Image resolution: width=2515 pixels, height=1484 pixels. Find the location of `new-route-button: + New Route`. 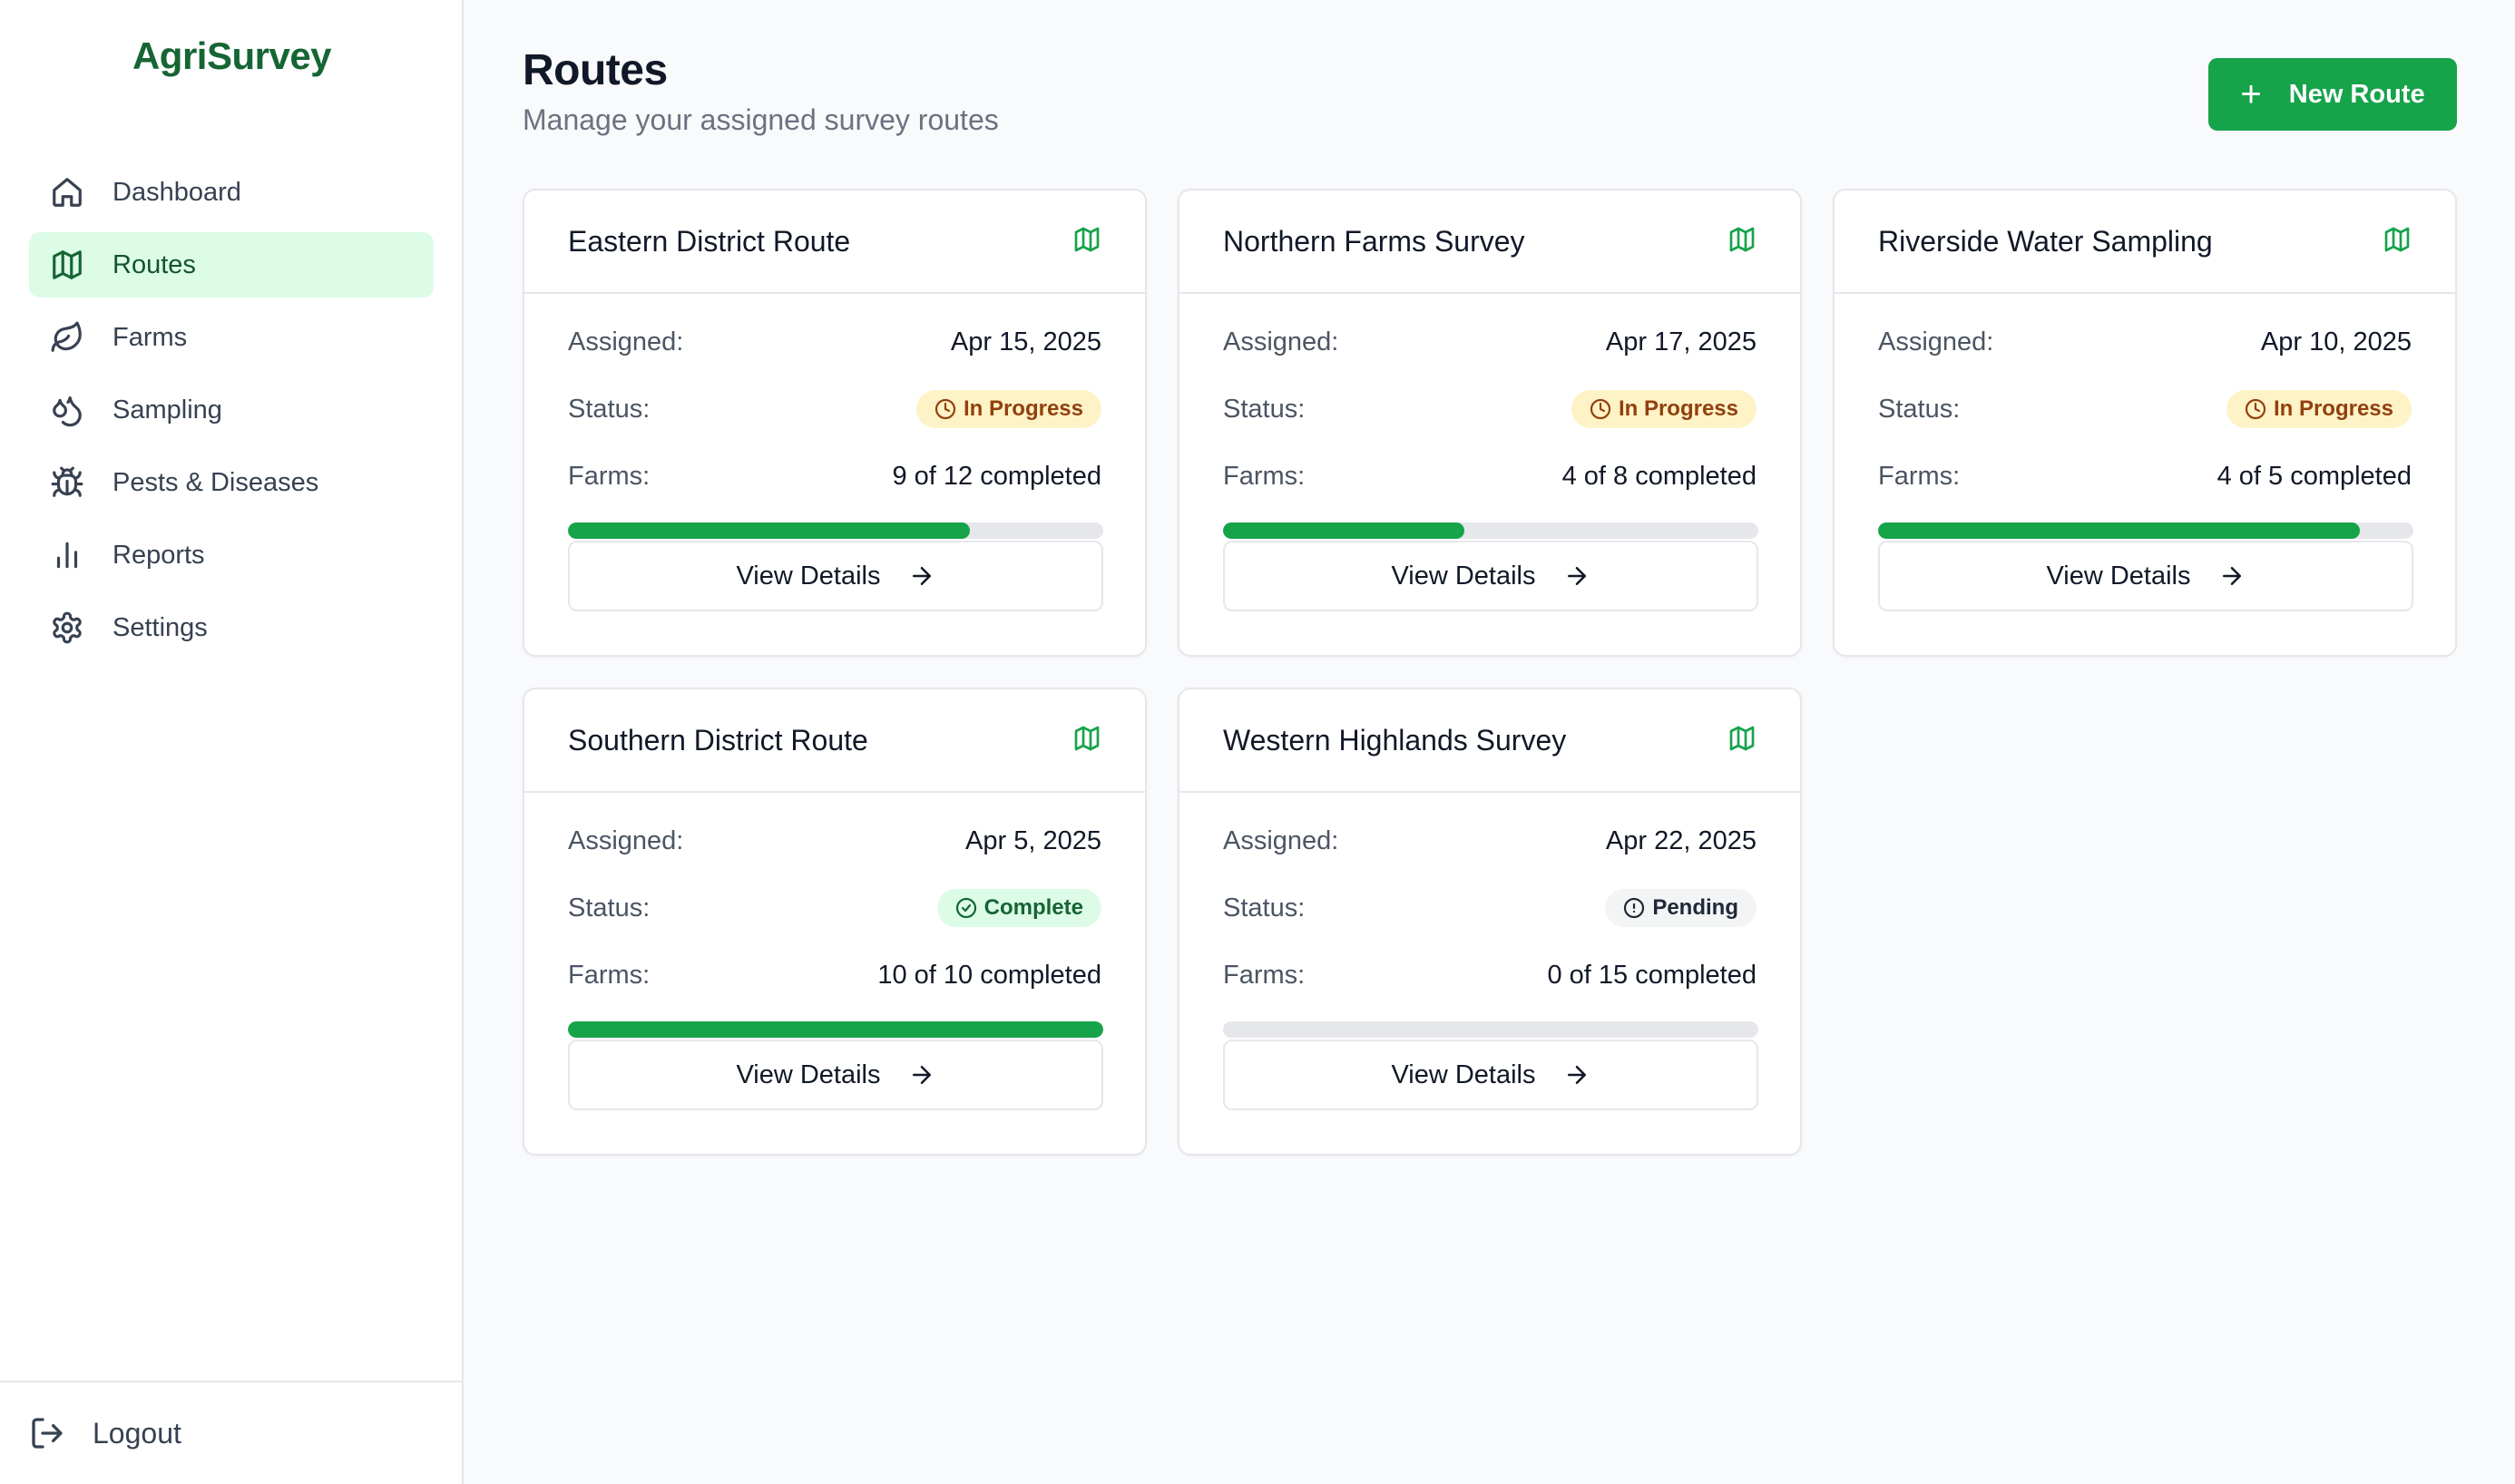

new-route-button: + New Route is located at coordinates (2332, 94).